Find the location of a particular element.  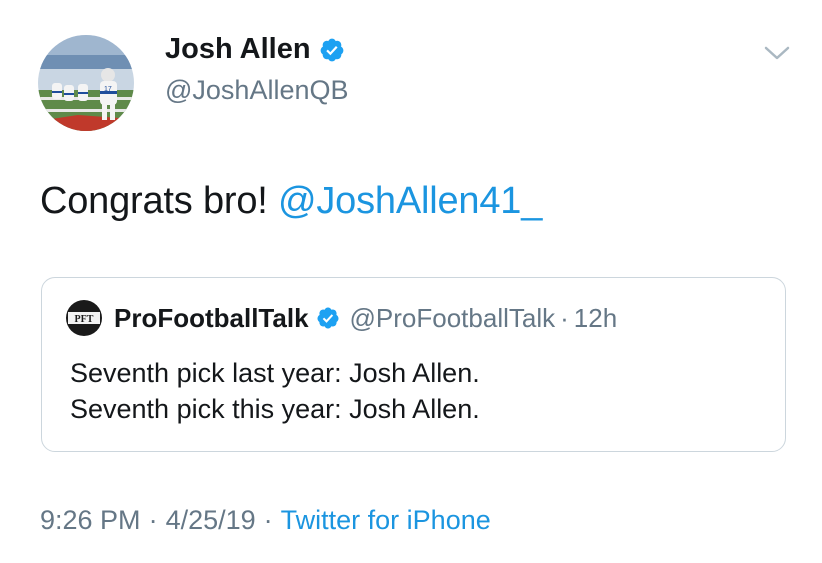

tweet-meta: 9:26 PM · 4/25/19 · Twitter for iPhone is located at coordinates (265, 520).